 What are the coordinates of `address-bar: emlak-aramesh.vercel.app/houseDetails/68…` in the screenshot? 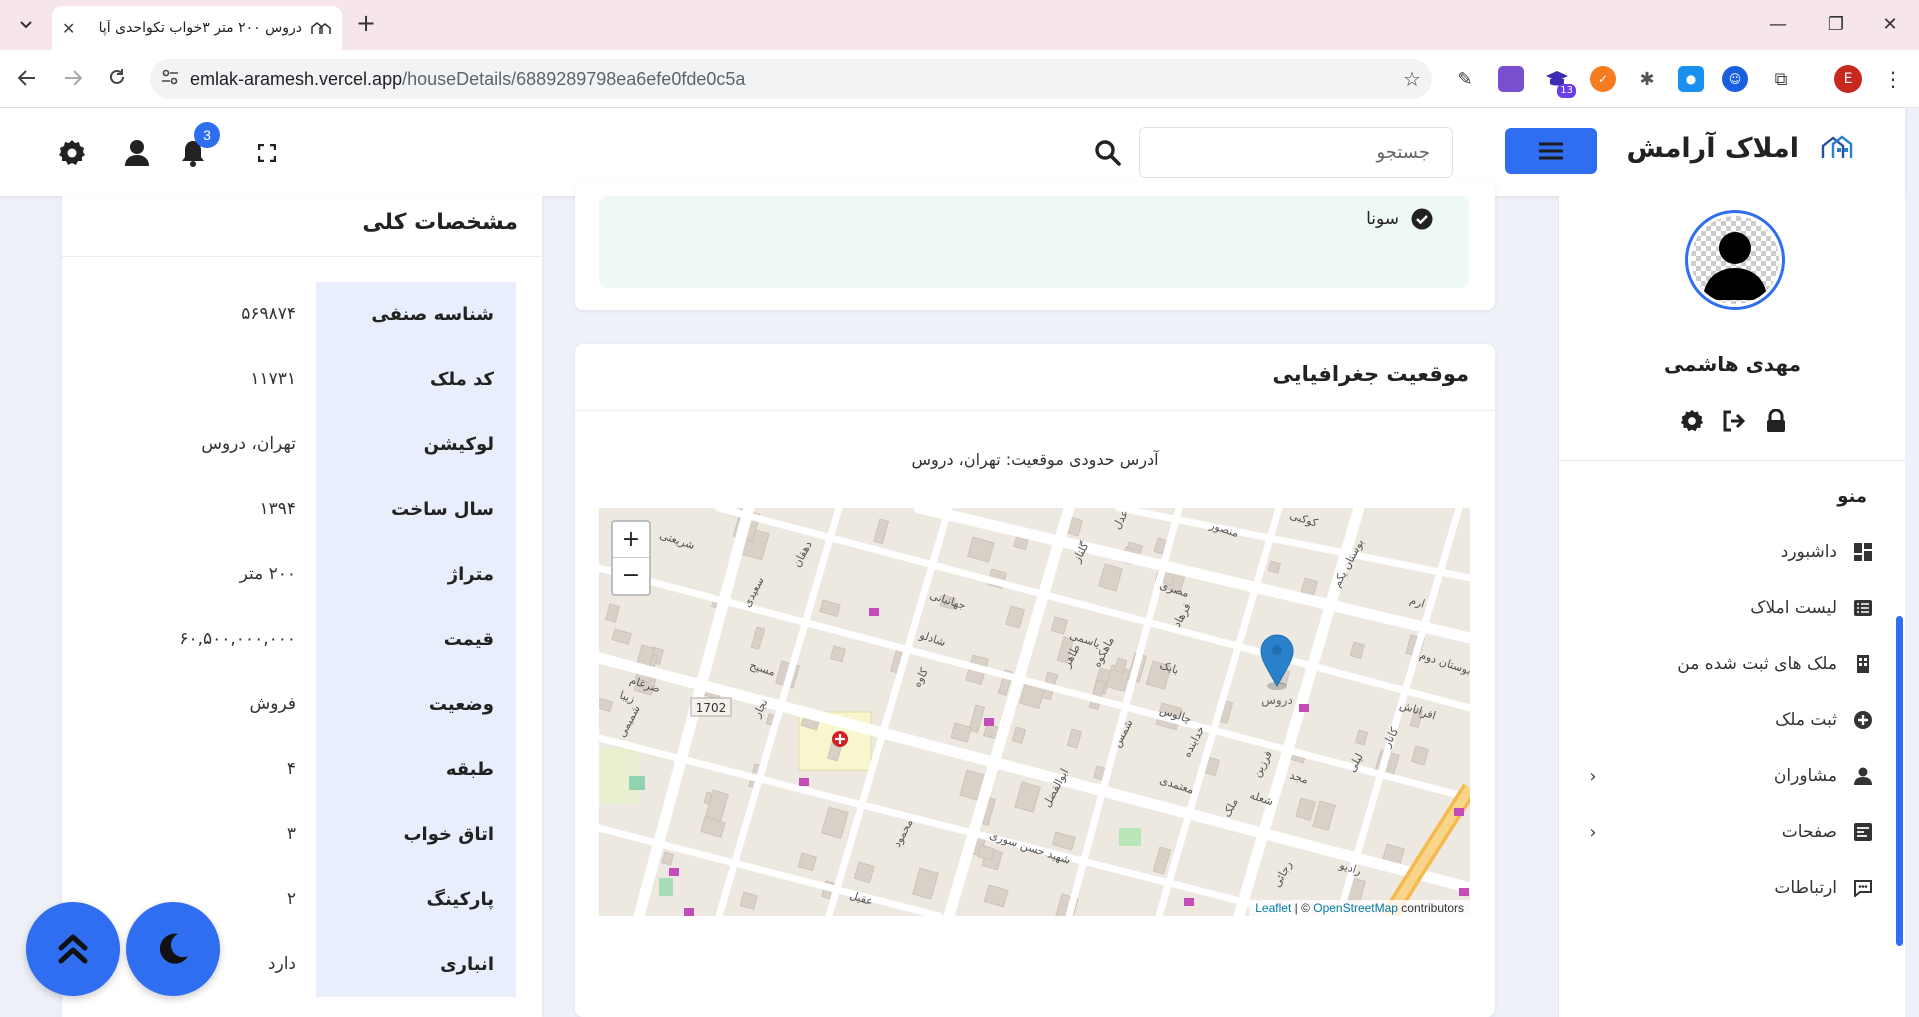 It's located at (791, 79).